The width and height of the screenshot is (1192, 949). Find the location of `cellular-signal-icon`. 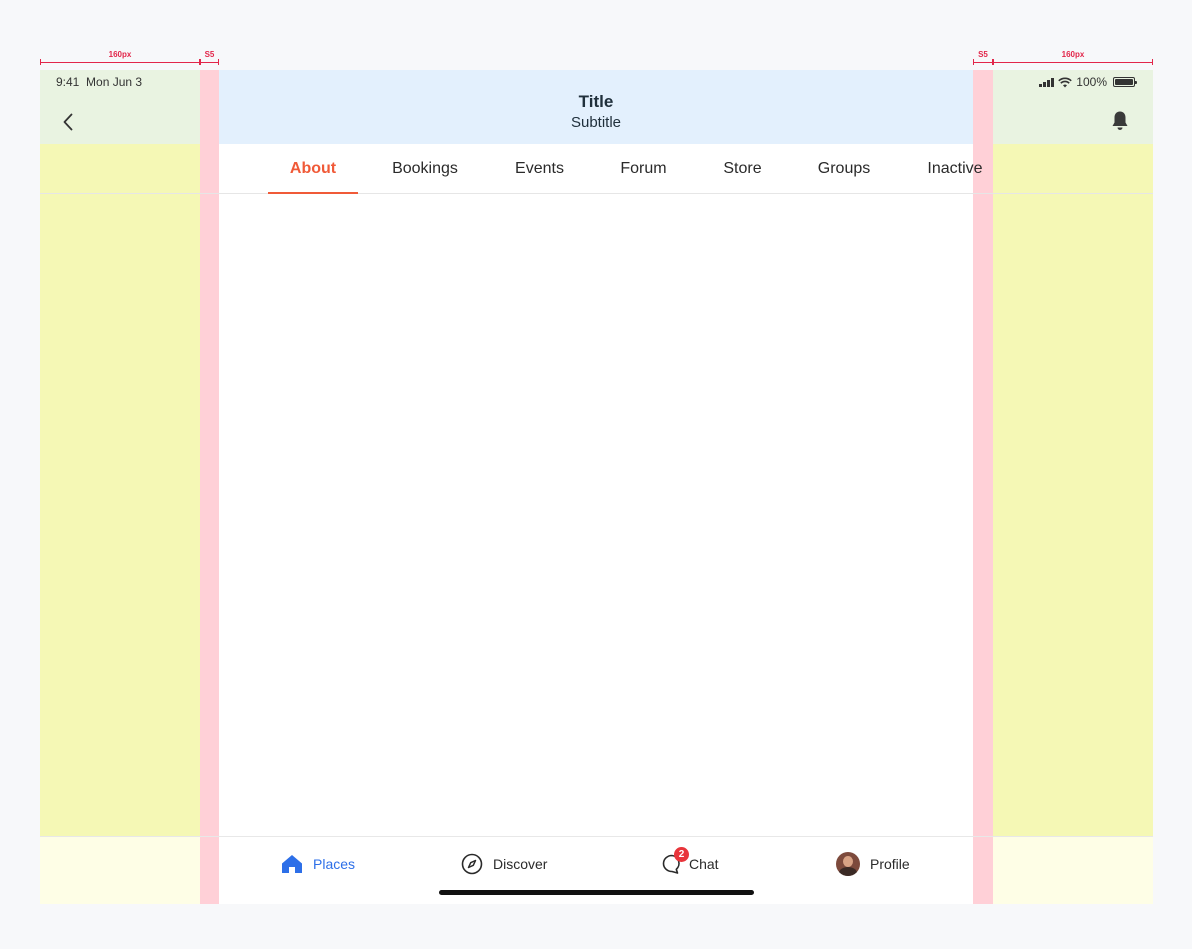

cellular-signal-icon is located at coordinates (1047, 82).